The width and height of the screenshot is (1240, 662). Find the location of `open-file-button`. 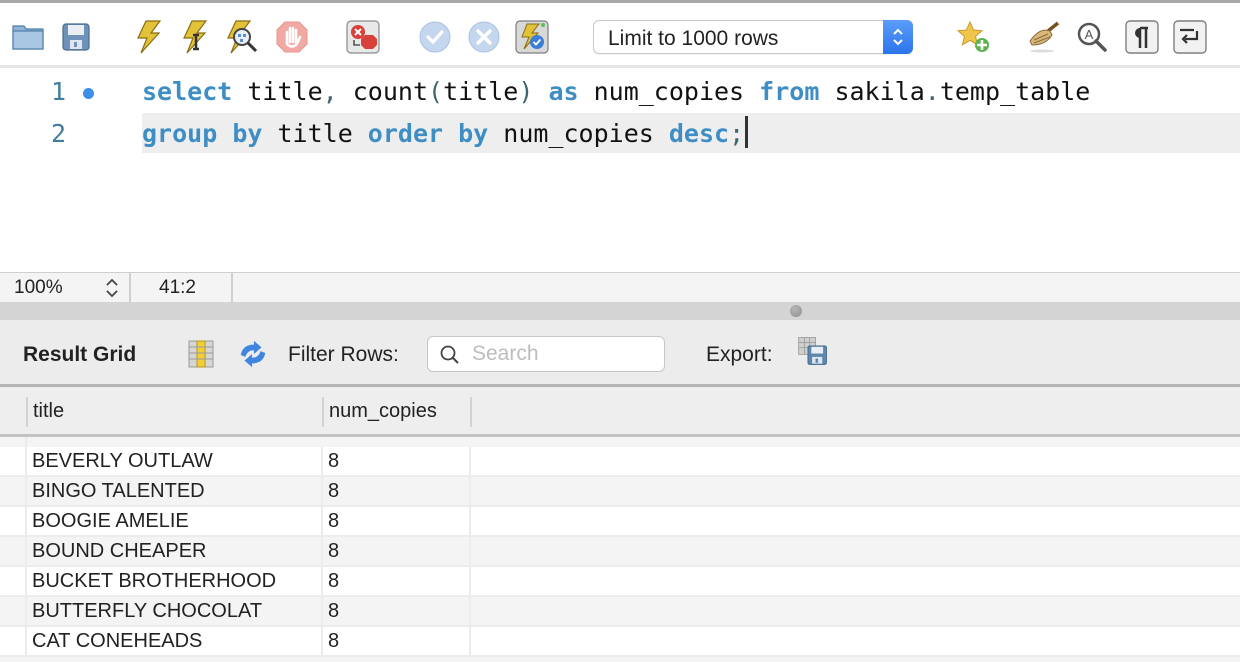

open-file-button is located at coordinates (28, 37).